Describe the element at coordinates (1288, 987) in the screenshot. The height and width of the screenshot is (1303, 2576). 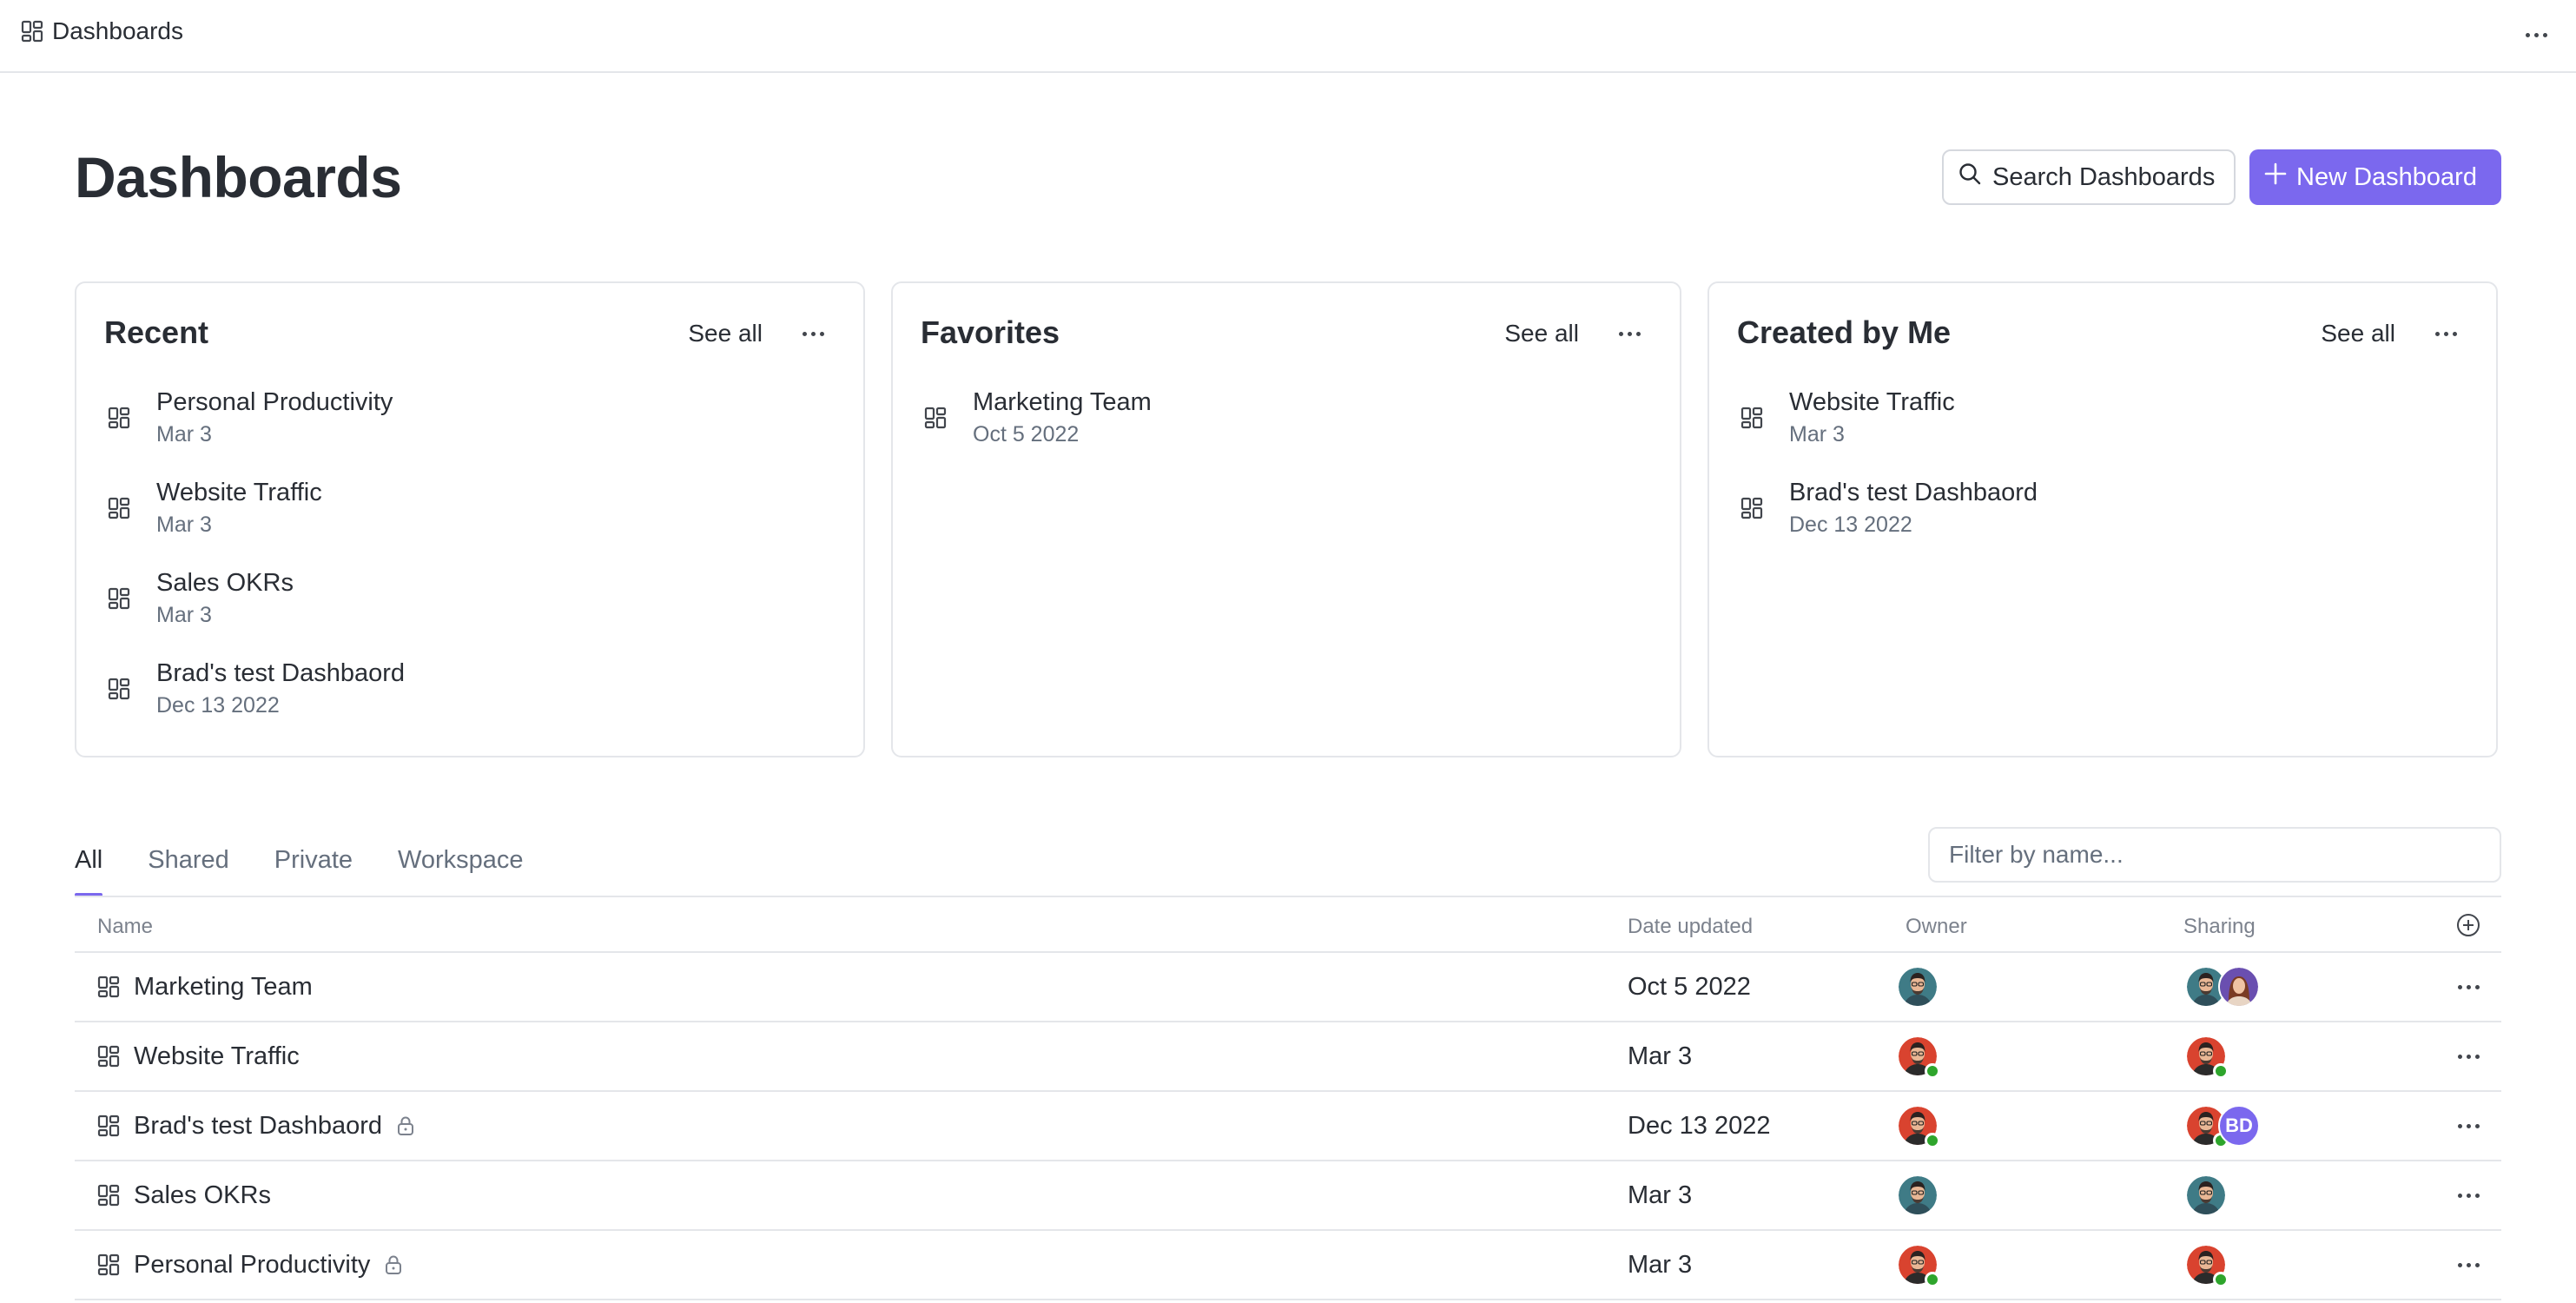
I see `table-row: Marketing Team Oct 5 2022` at that location.